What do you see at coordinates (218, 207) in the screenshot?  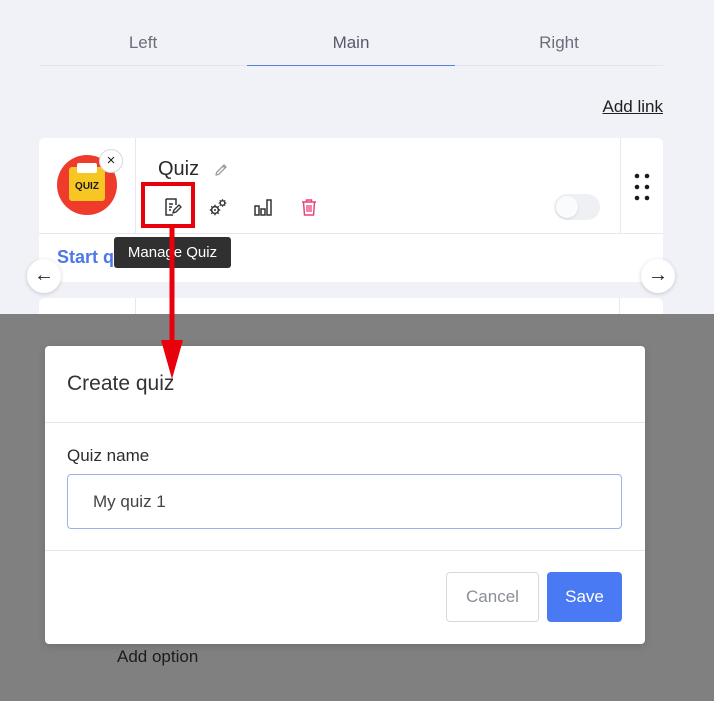 I see `settings-gears-icon` at bounding box center [218, 207].